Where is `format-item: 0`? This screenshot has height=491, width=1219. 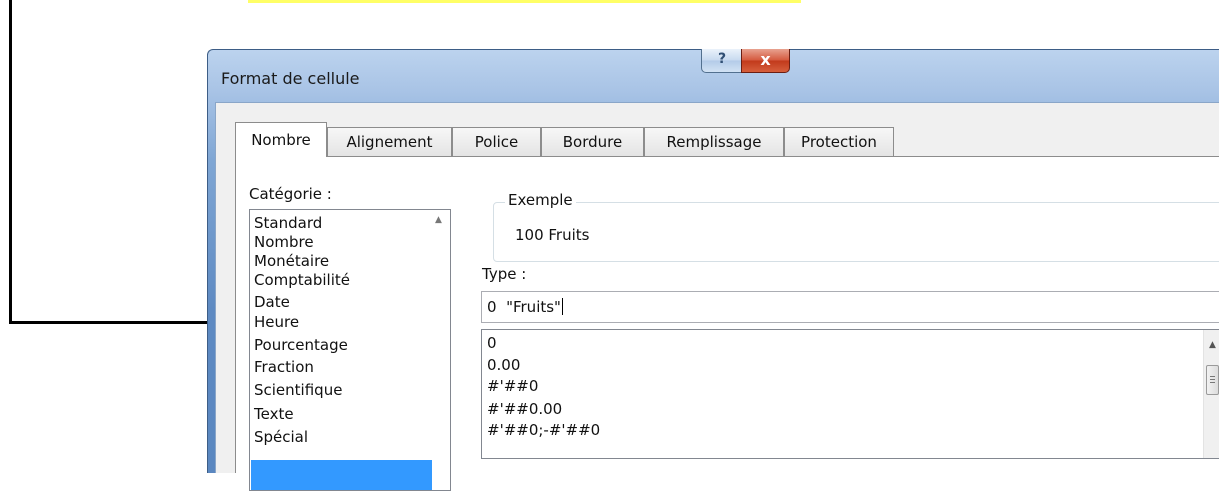
format-item: 0 is located at coordinates (492, 343).